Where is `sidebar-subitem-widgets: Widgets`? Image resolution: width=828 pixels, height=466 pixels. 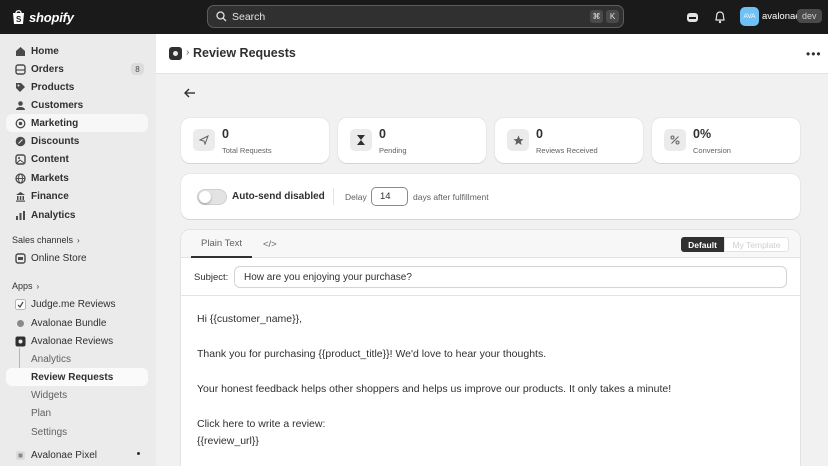 sidebar-subitem-widgets: Widgets is located at coordinates (77, 395).